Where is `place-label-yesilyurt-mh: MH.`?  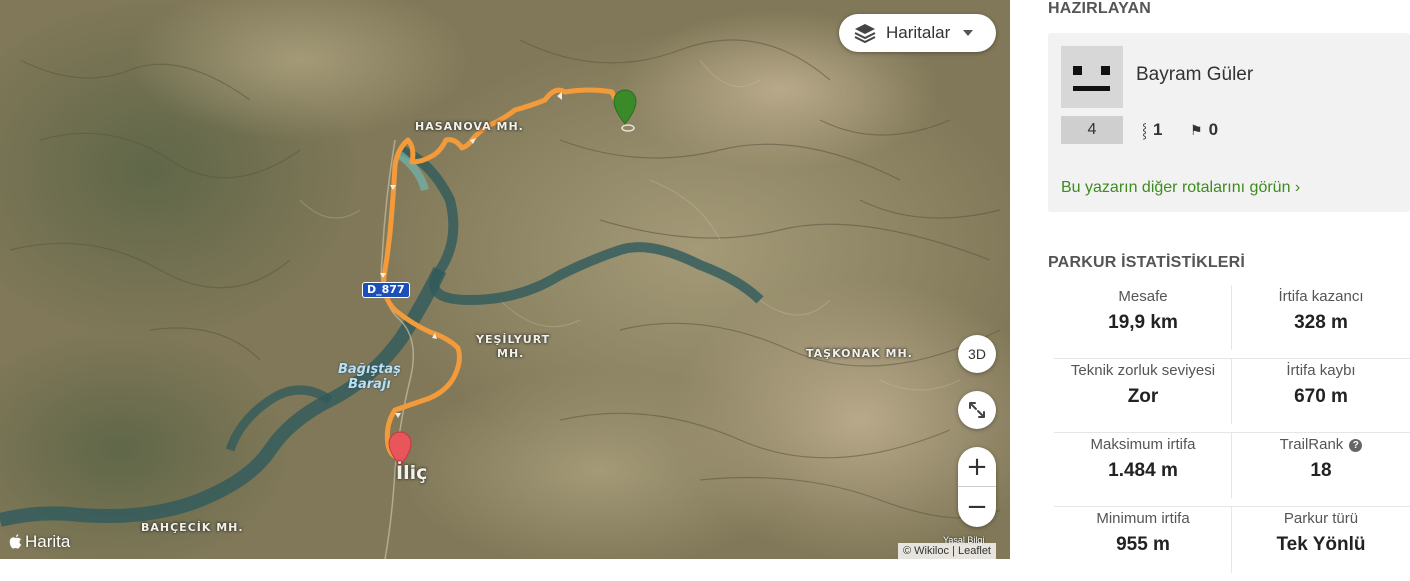 place-label-yesilyurt-mh: MH. is located at coordinates (511, 353).